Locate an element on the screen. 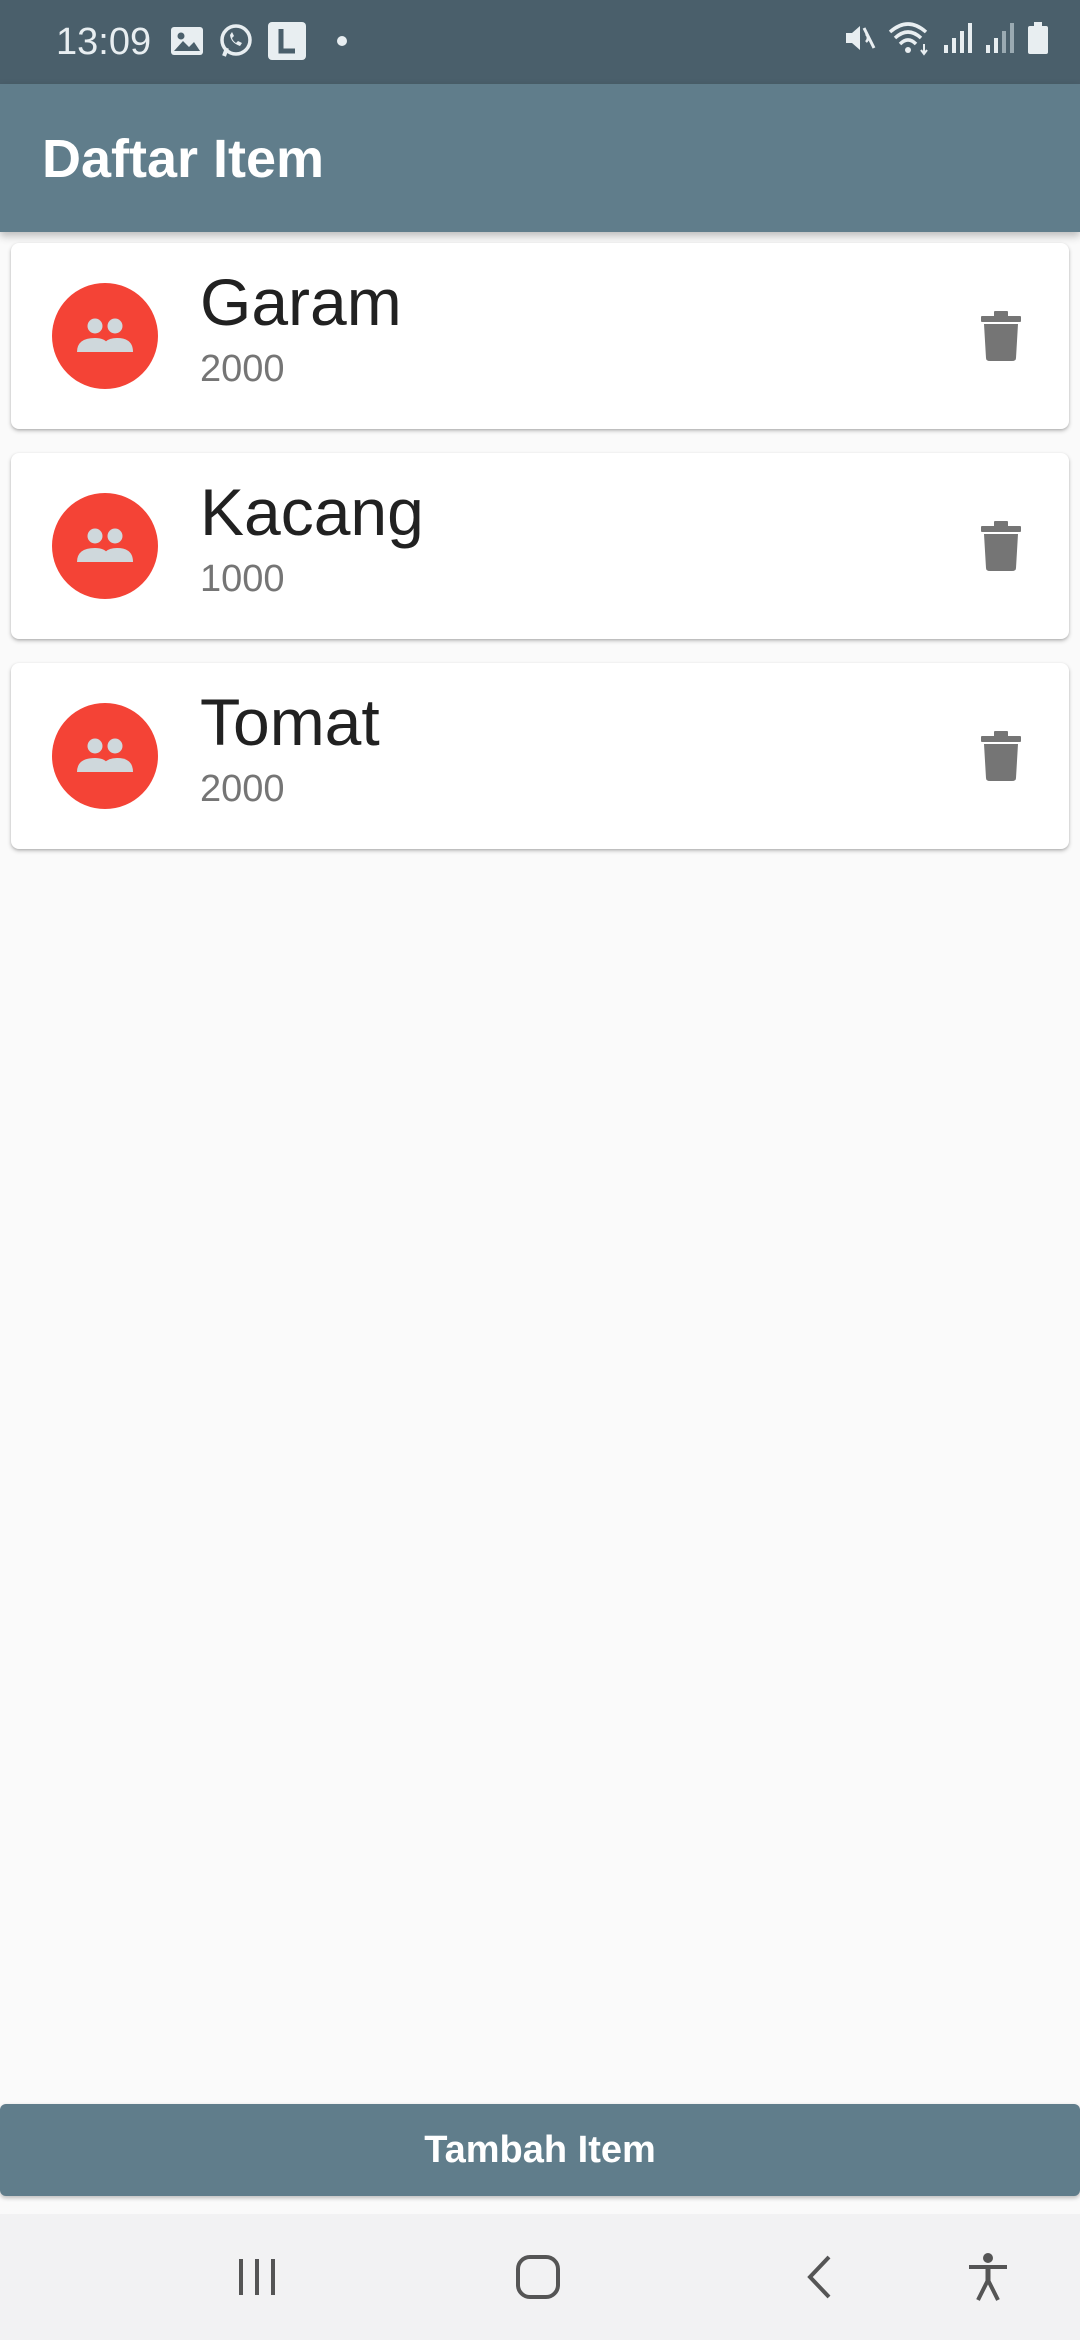 This screenshot has width=1080, height=2340. recent-apps-button is located at coordinates (257, 2277).